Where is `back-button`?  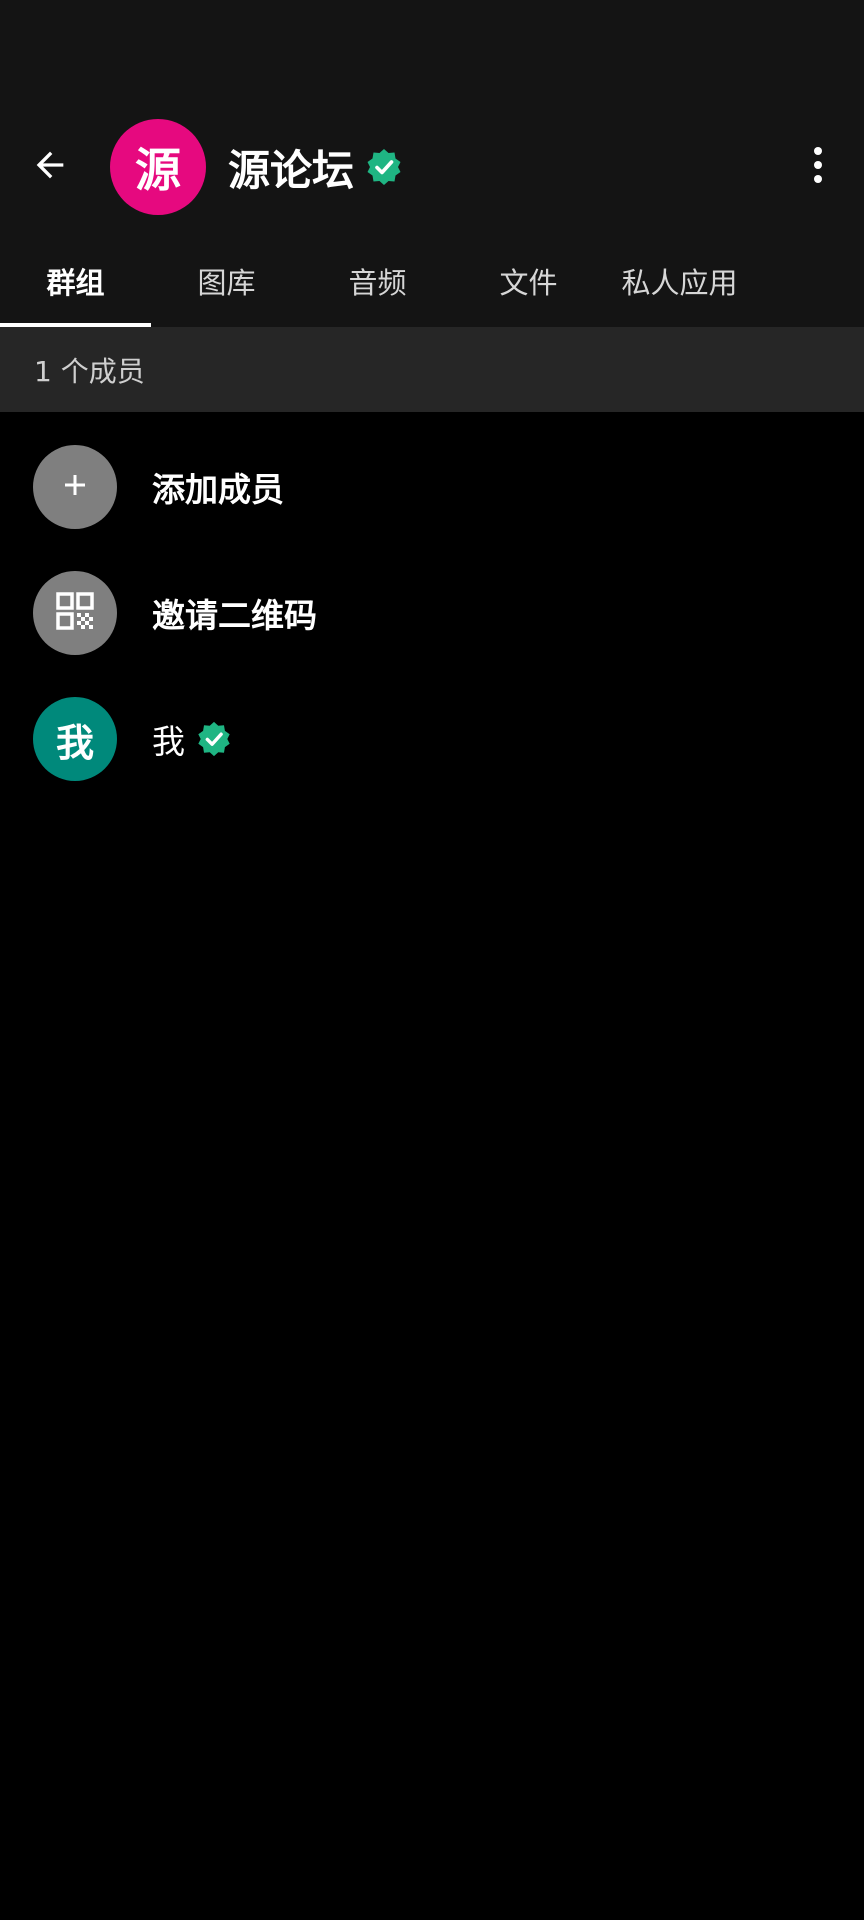
back-button is located at coordinates (50, 167).